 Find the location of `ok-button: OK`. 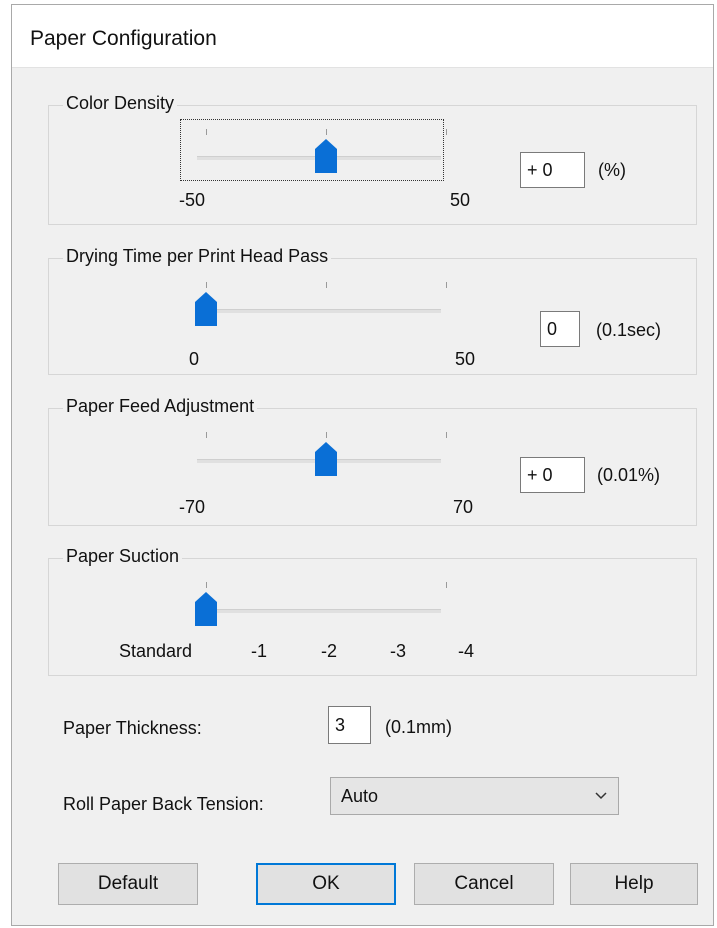

ok-button: OK is located at coordinates (326, 884).